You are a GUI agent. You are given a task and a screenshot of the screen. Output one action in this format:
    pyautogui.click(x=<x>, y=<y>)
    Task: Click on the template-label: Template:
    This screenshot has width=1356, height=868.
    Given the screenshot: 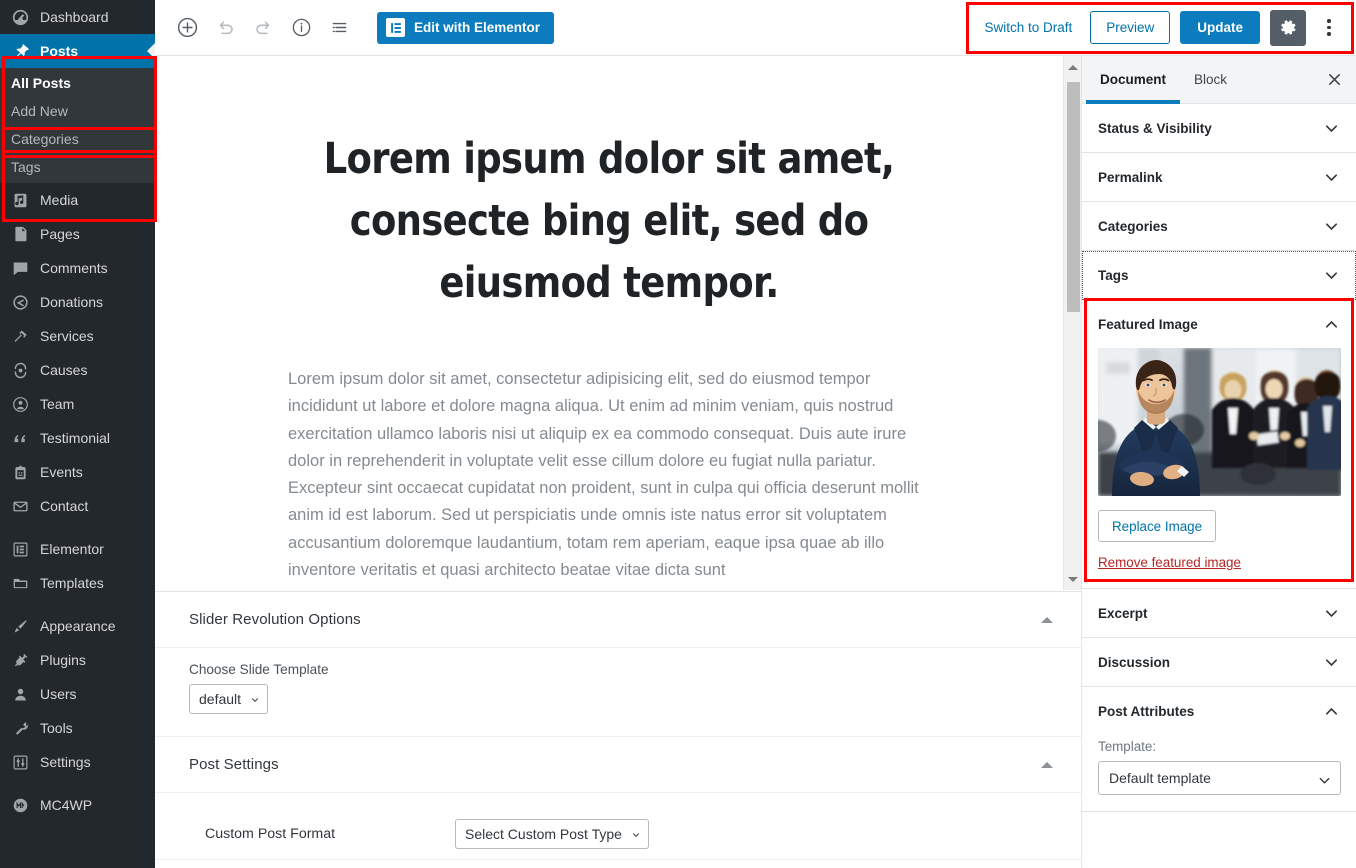 What is the action you would take?
    pyautogui.click(x=1127, y=746)
    